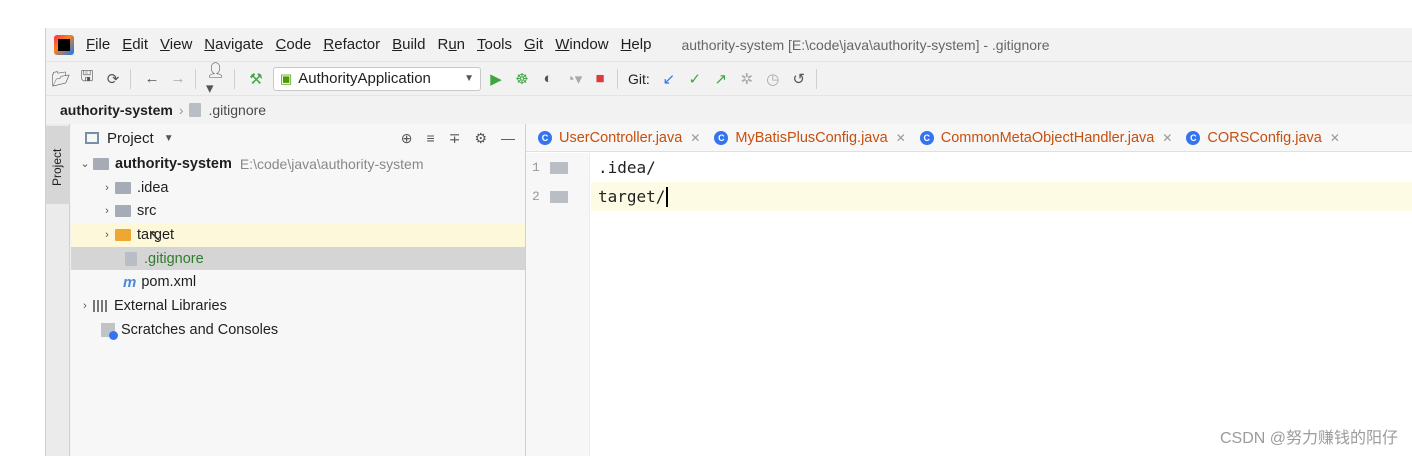  What do you see at coordinates (536, 167) in the screenshot?
I see `line-number: 1` at bounding box center [536, 167].